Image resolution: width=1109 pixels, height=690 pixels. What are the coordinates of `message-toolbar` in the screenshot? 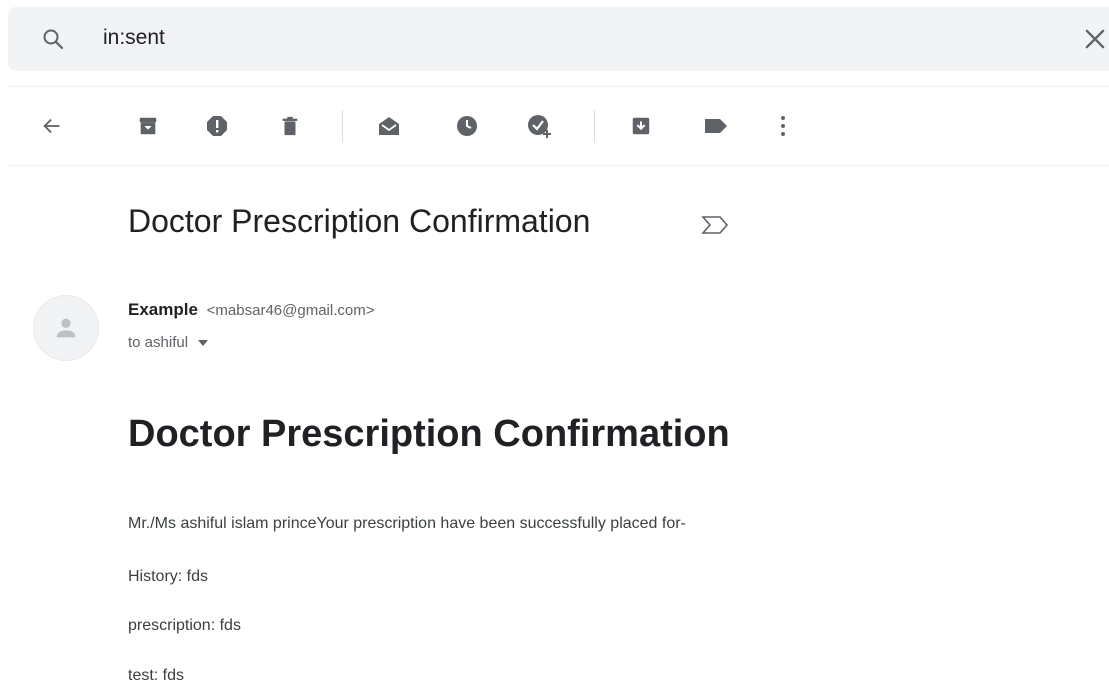 It's located at (554, 126).